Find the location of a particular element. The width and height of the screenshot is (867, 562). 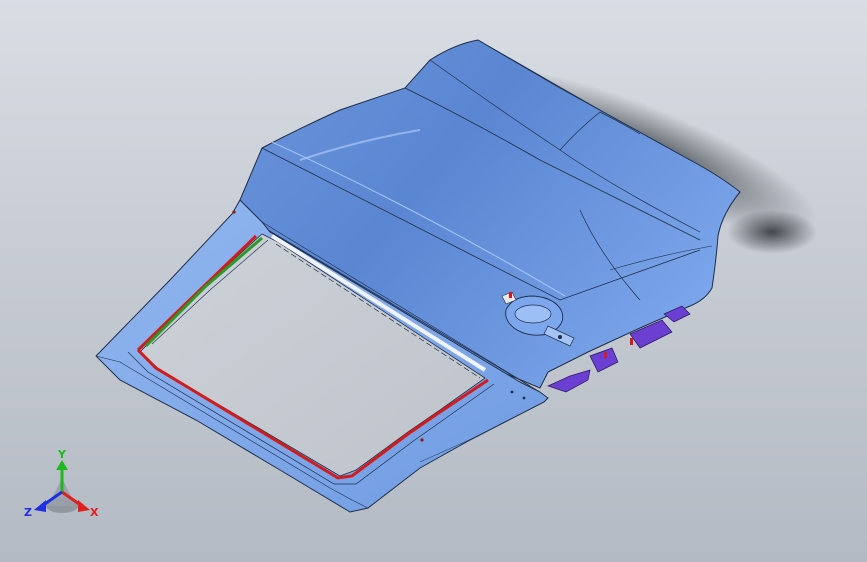

z-axis-arrow is located at coordinates (40, 506).